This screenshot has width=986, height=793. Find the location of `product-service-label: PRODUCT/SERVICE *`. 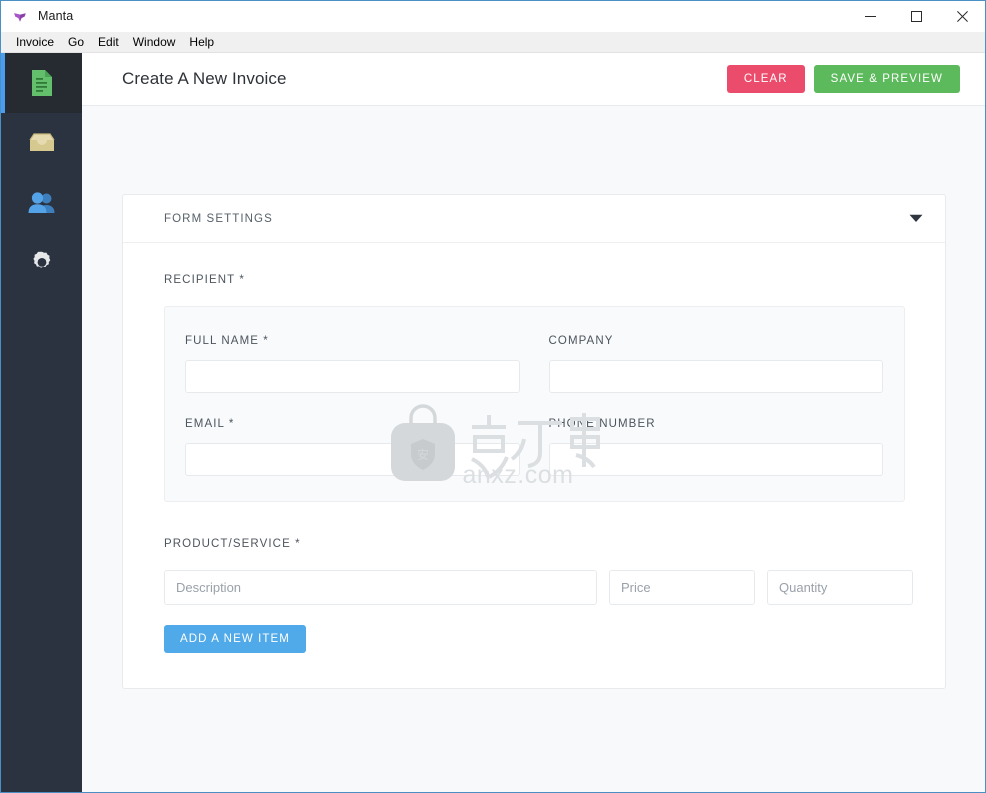

product-service-label: PRODUCT/SERVICE * is located at coordinates (232, 544).